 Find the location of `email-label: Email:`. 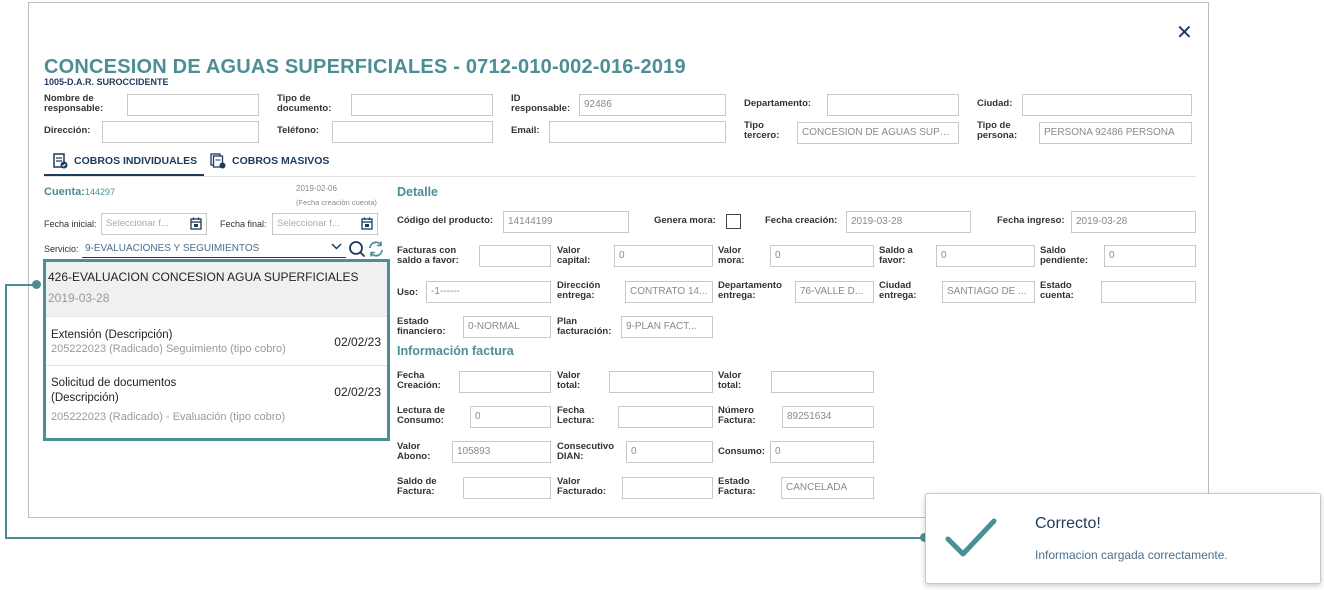

email-label: Email: is located at coordinates (525, 130).